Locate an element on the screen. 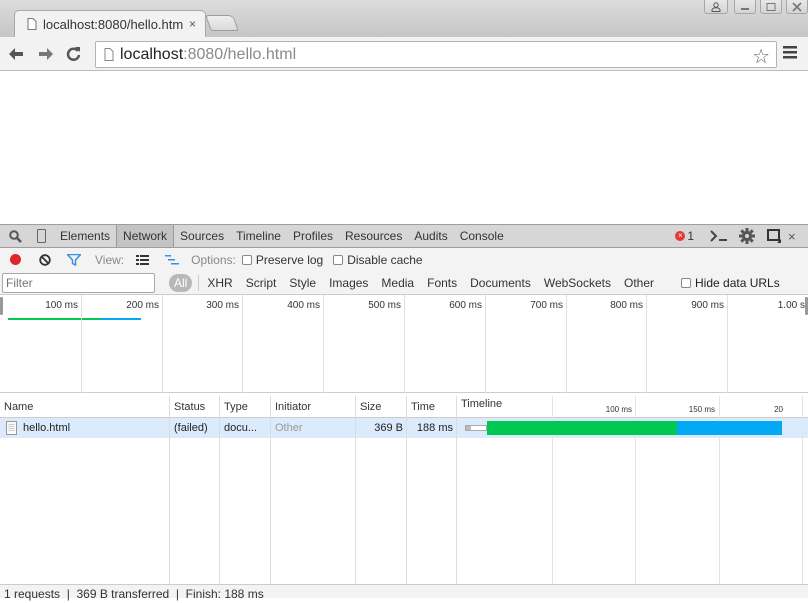 Image resolution: width=808 pixels, height=603 pixels. overview-tick-label: 800 ms is located at coordinates (626, 305).